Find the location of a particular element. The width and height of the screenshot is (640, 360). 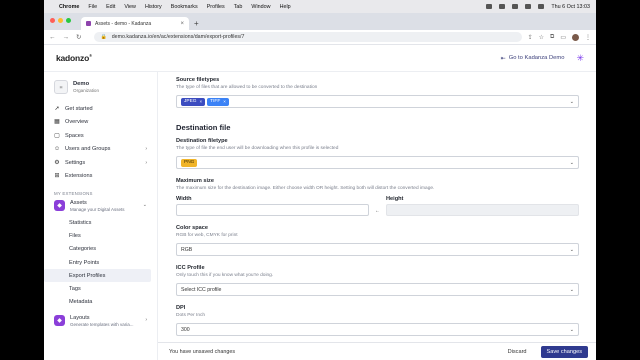

sidebar-subitem-statistics: Statistics is located at coordinates (97, 222).